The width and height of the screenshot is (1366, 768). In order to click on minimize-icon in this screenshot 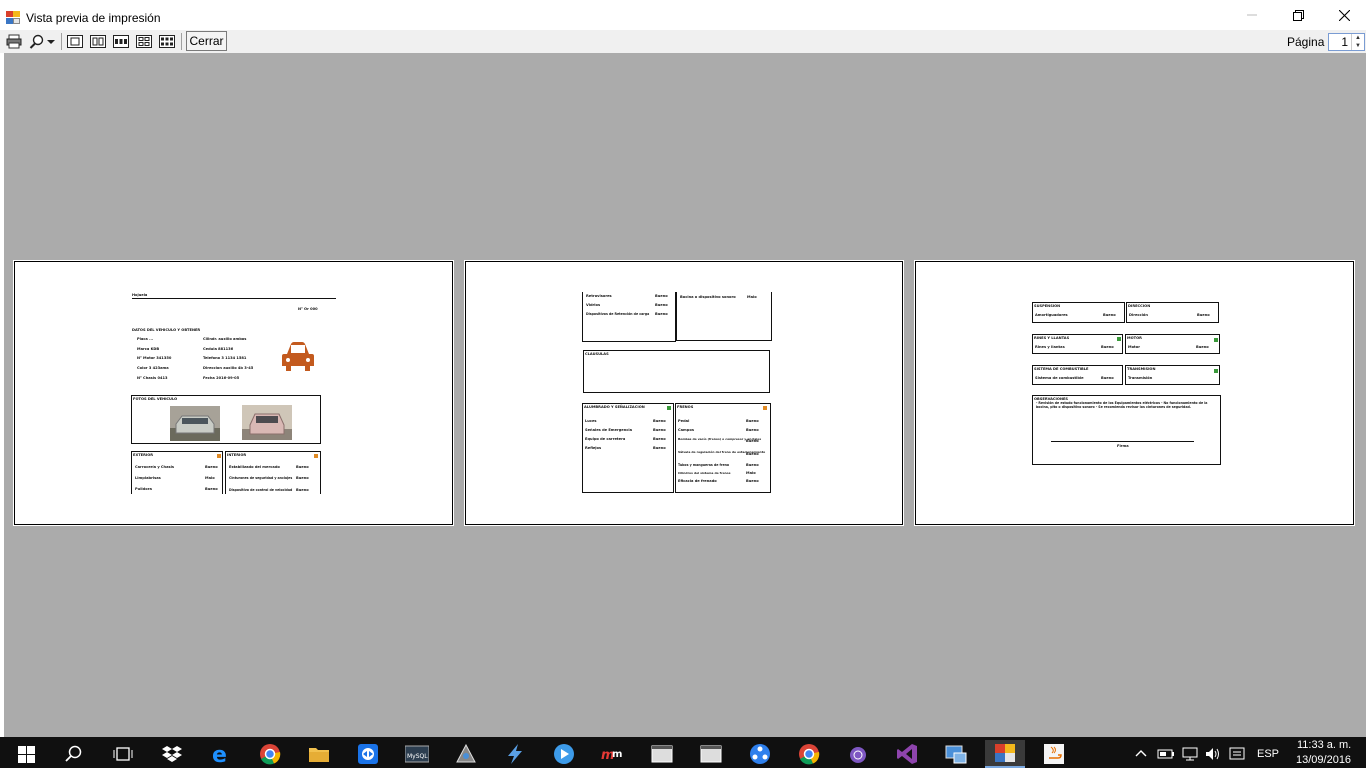, I will do `click(1252, 15)`.